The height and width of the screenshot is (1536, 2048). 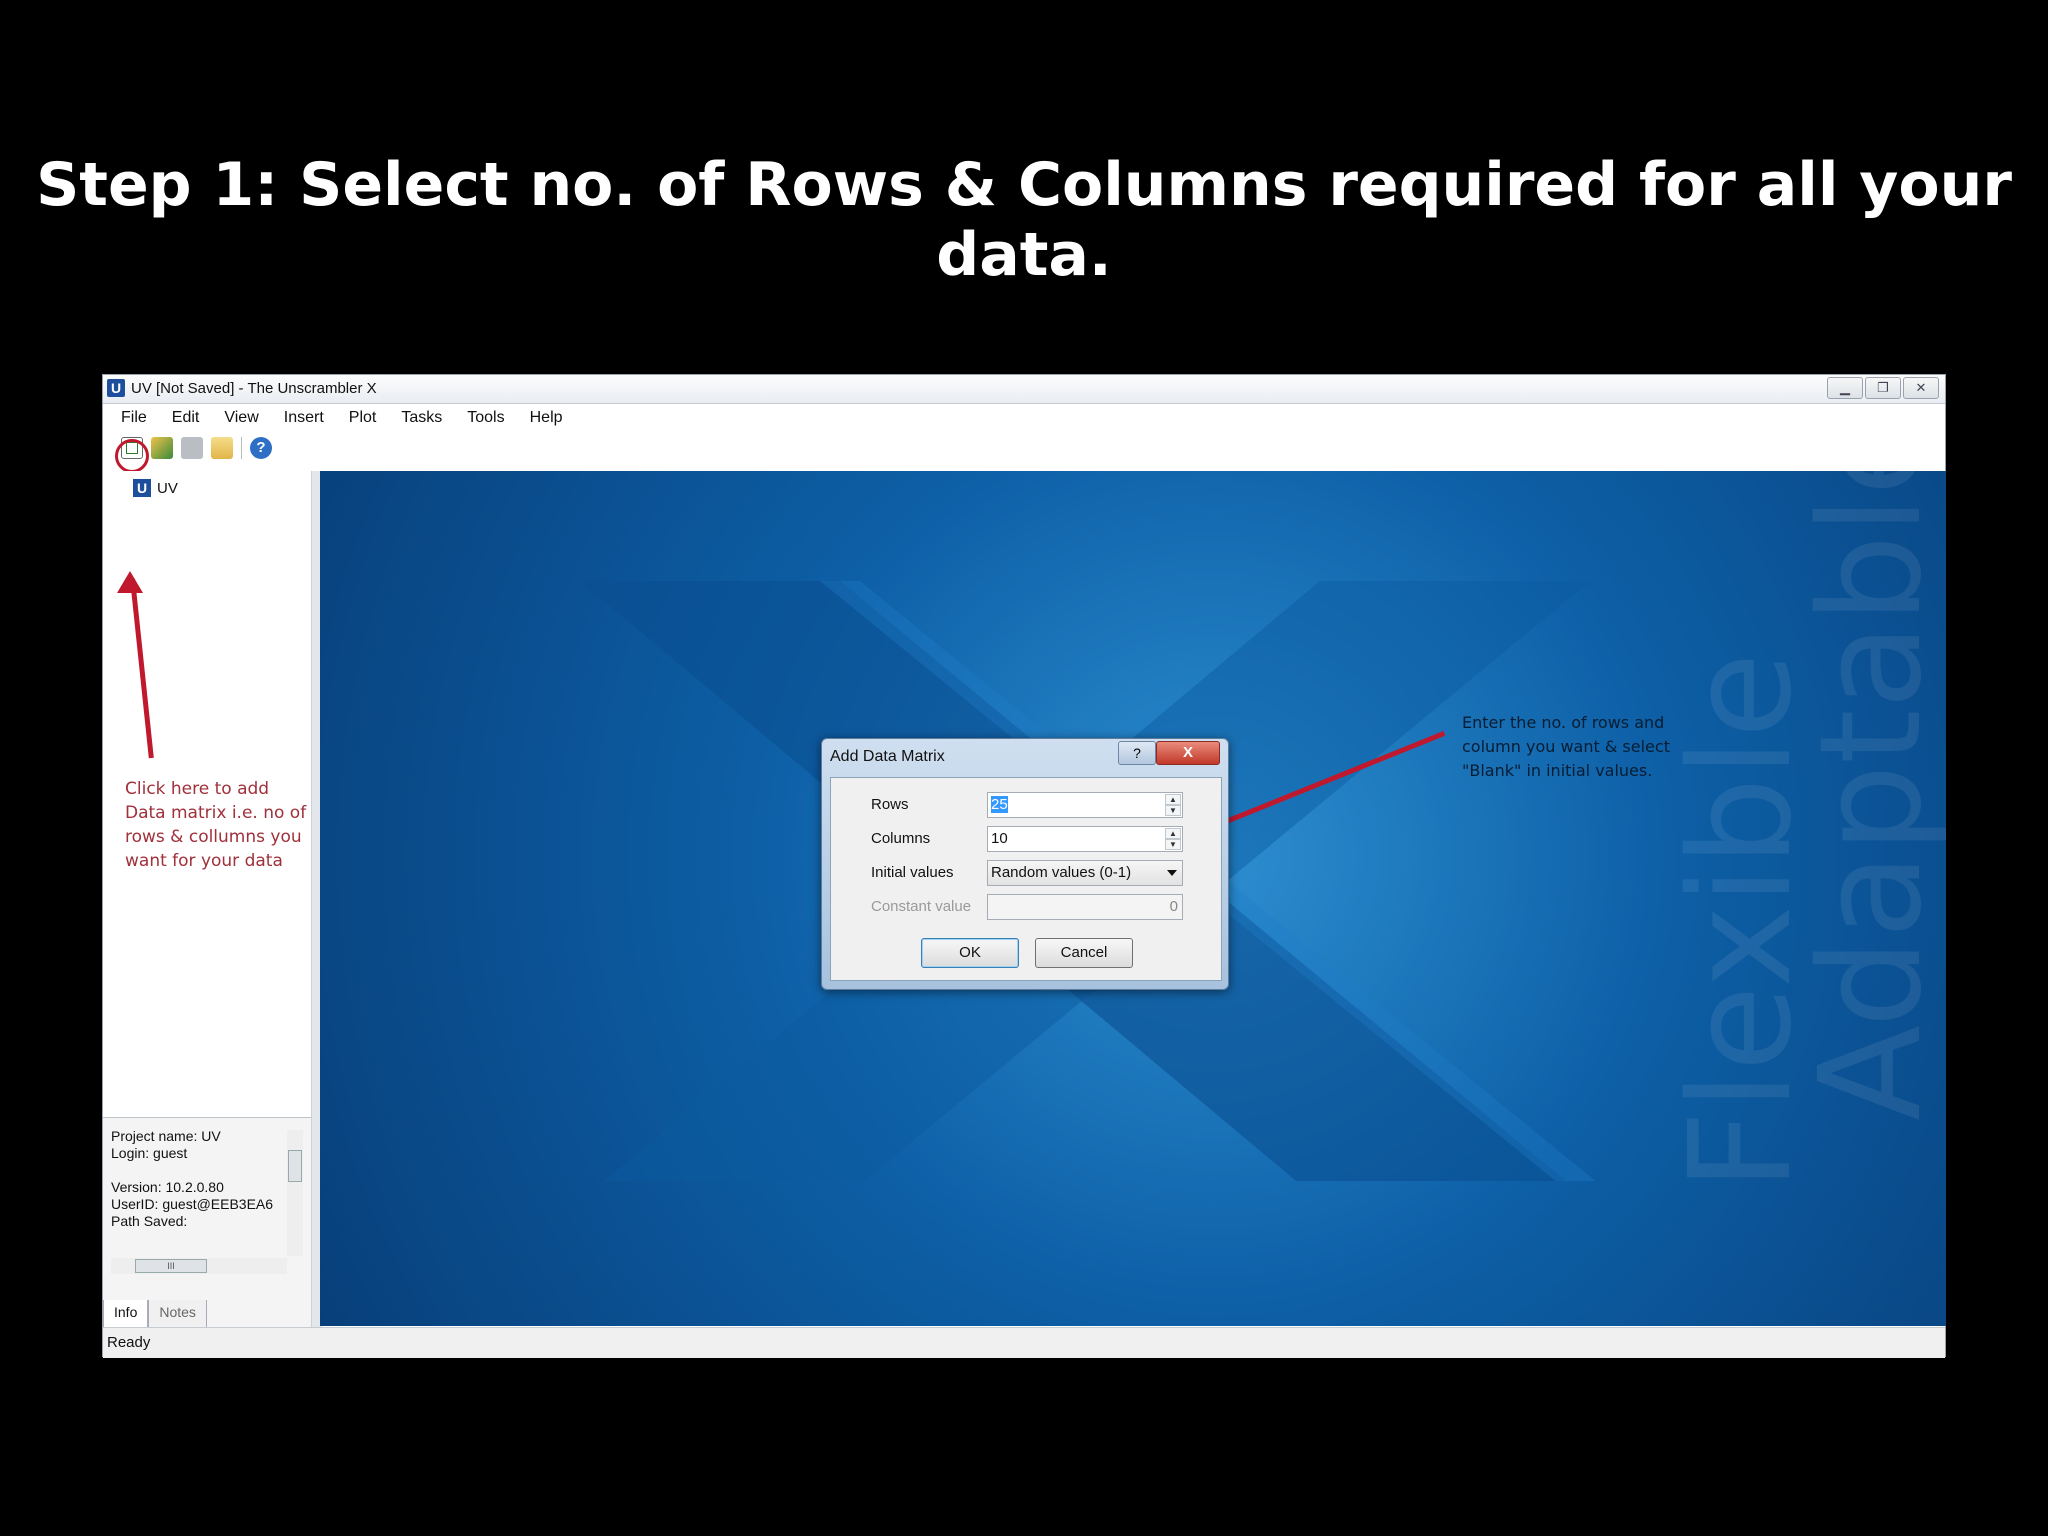 What do you see at coordinates (890, 804) in the screenshot?
I see `rows-label: Rows` at bounding box center [890, 804].